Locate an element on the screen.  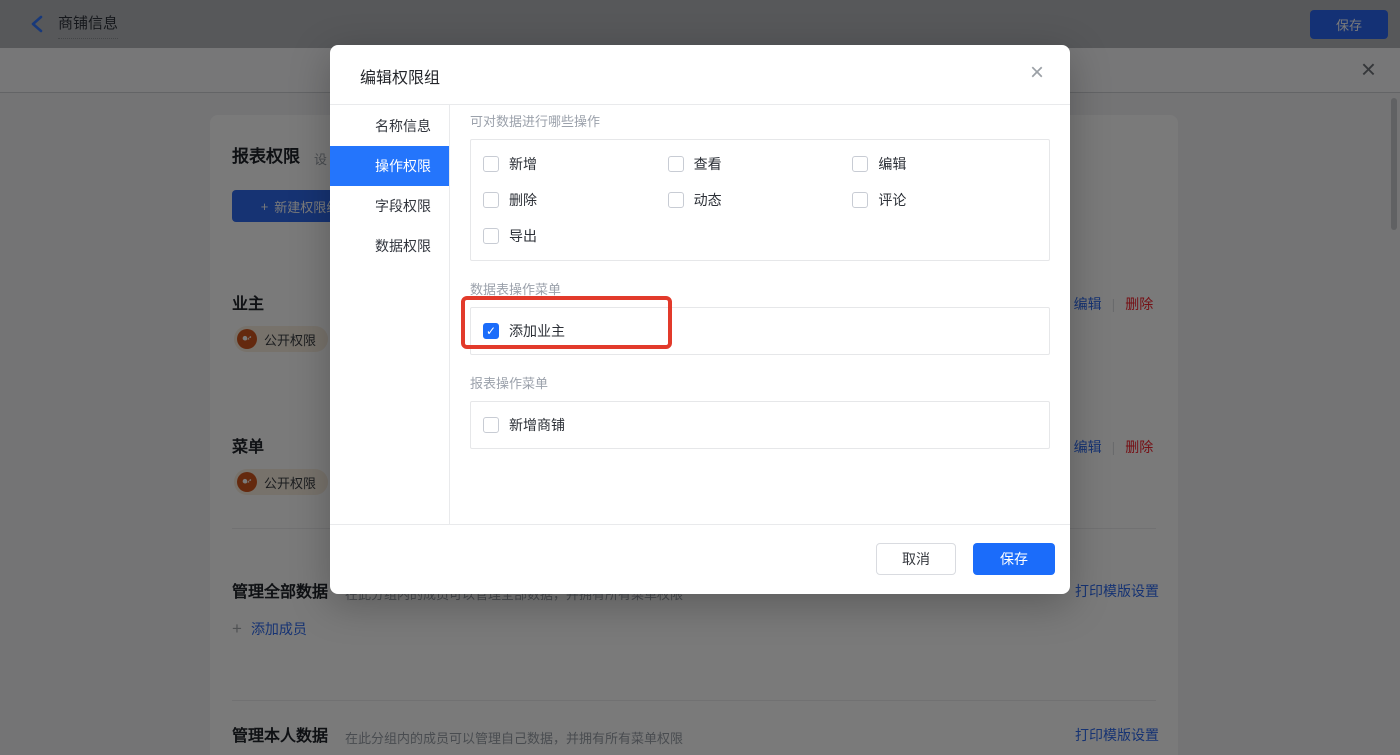
cancel-button: 取消 is located at coordinates (916, 559).